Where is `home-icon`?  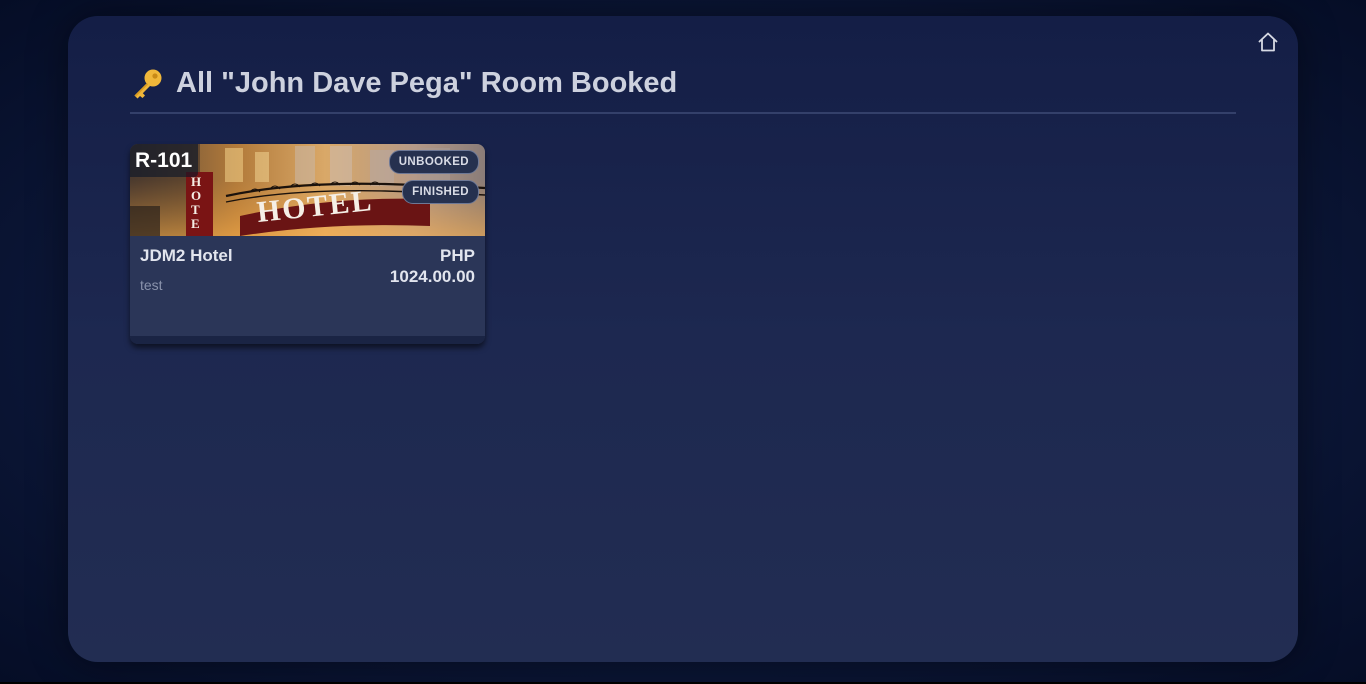 home-icon is located at coordinates (1268, 42).